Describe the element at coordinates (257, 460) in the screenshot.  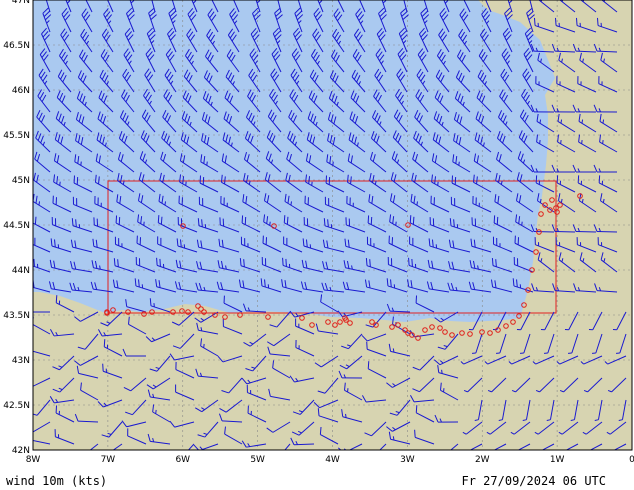
I see `longitude-tick-label: 5W` at that location.